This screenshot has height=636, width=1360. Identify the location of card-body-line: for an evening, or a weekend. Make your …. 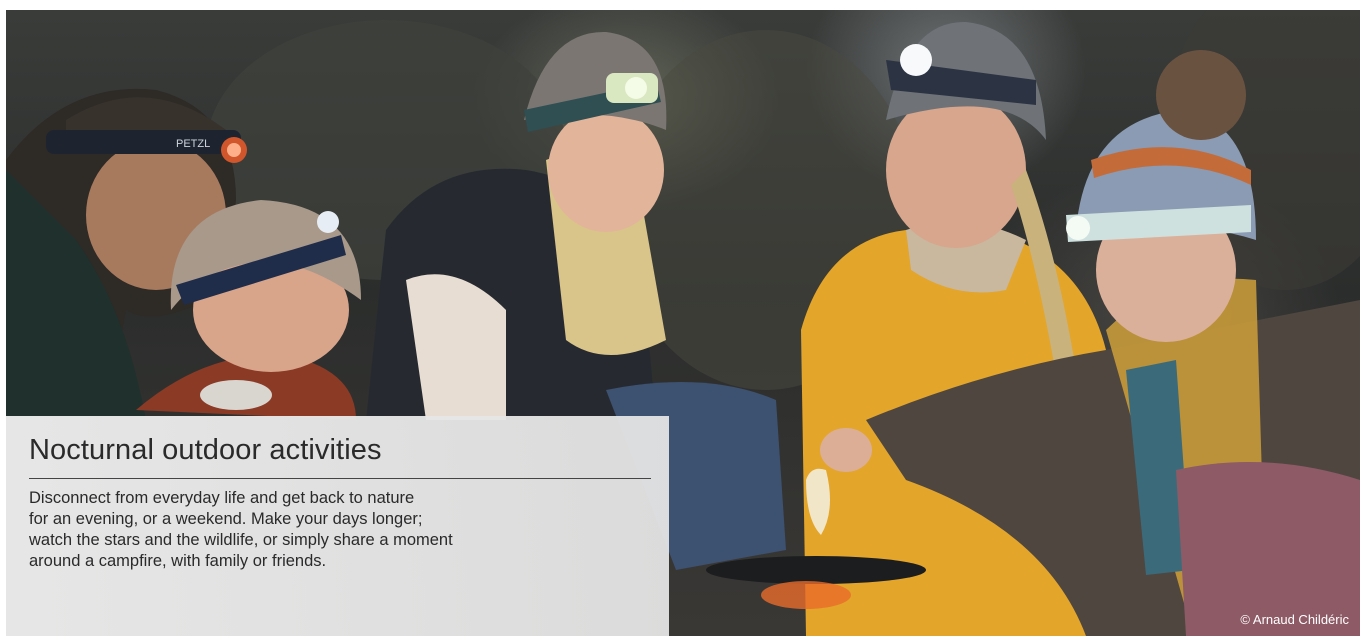
(226, 519).